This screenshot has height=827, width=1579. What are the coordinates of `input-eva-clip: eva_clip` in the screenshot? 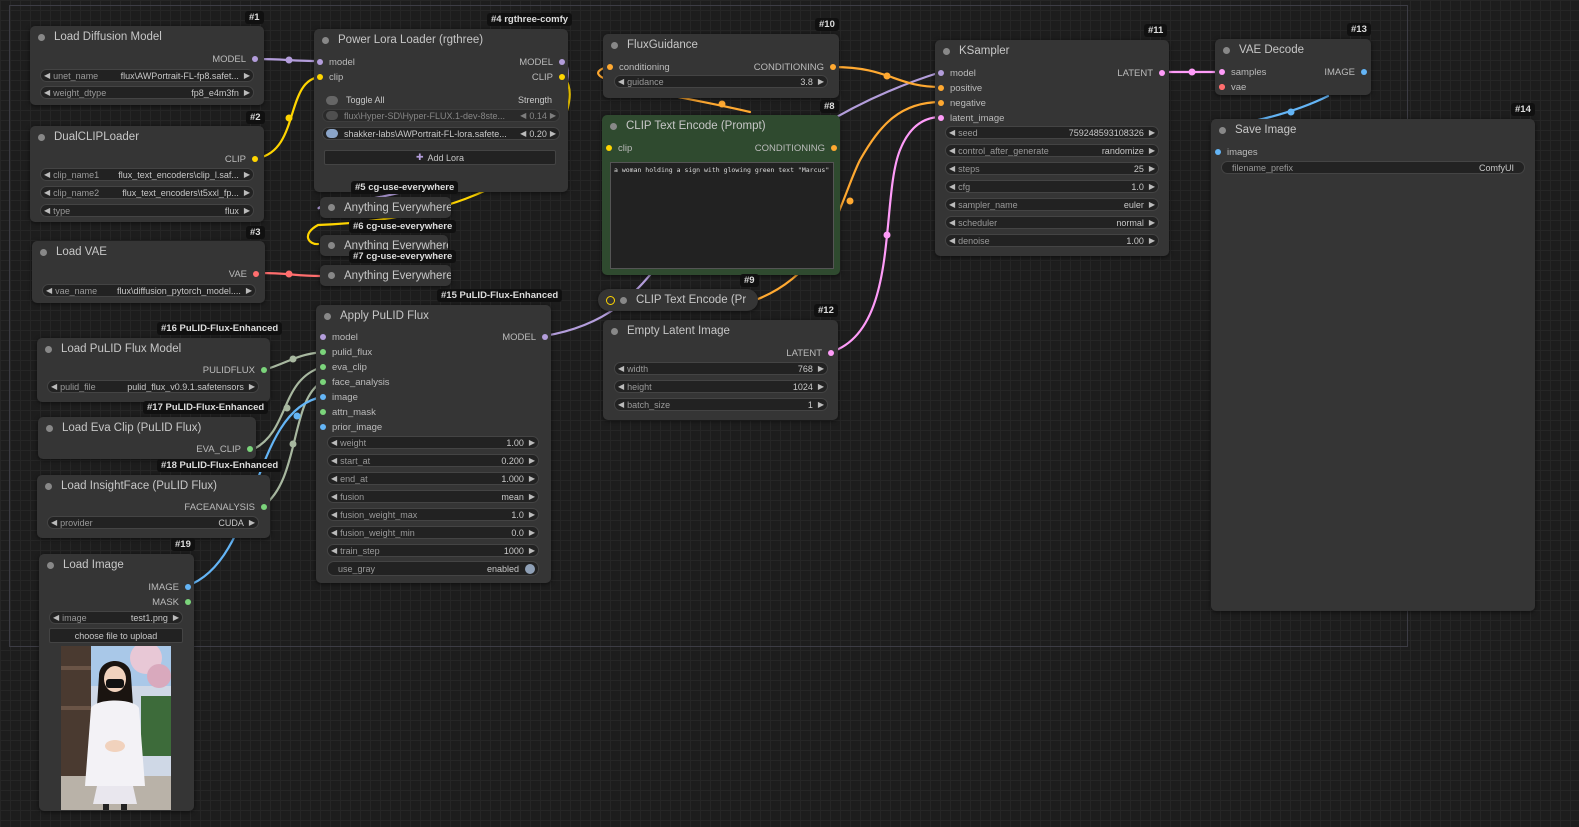 It's located at (343, 367).